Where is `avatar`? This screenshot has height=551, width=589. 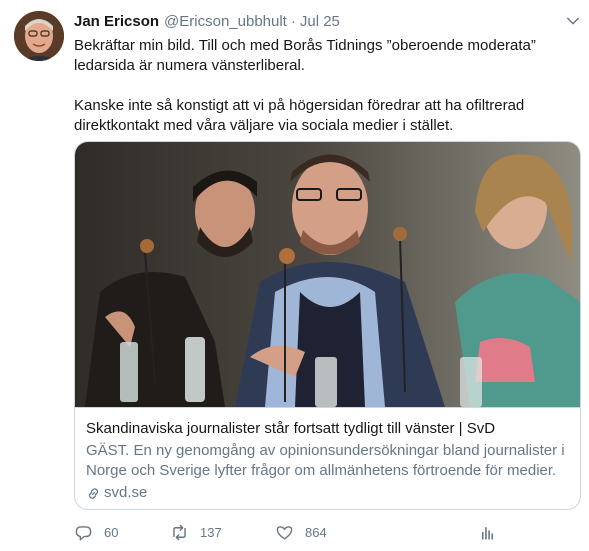
avatar is located at coordinates (39, 36).